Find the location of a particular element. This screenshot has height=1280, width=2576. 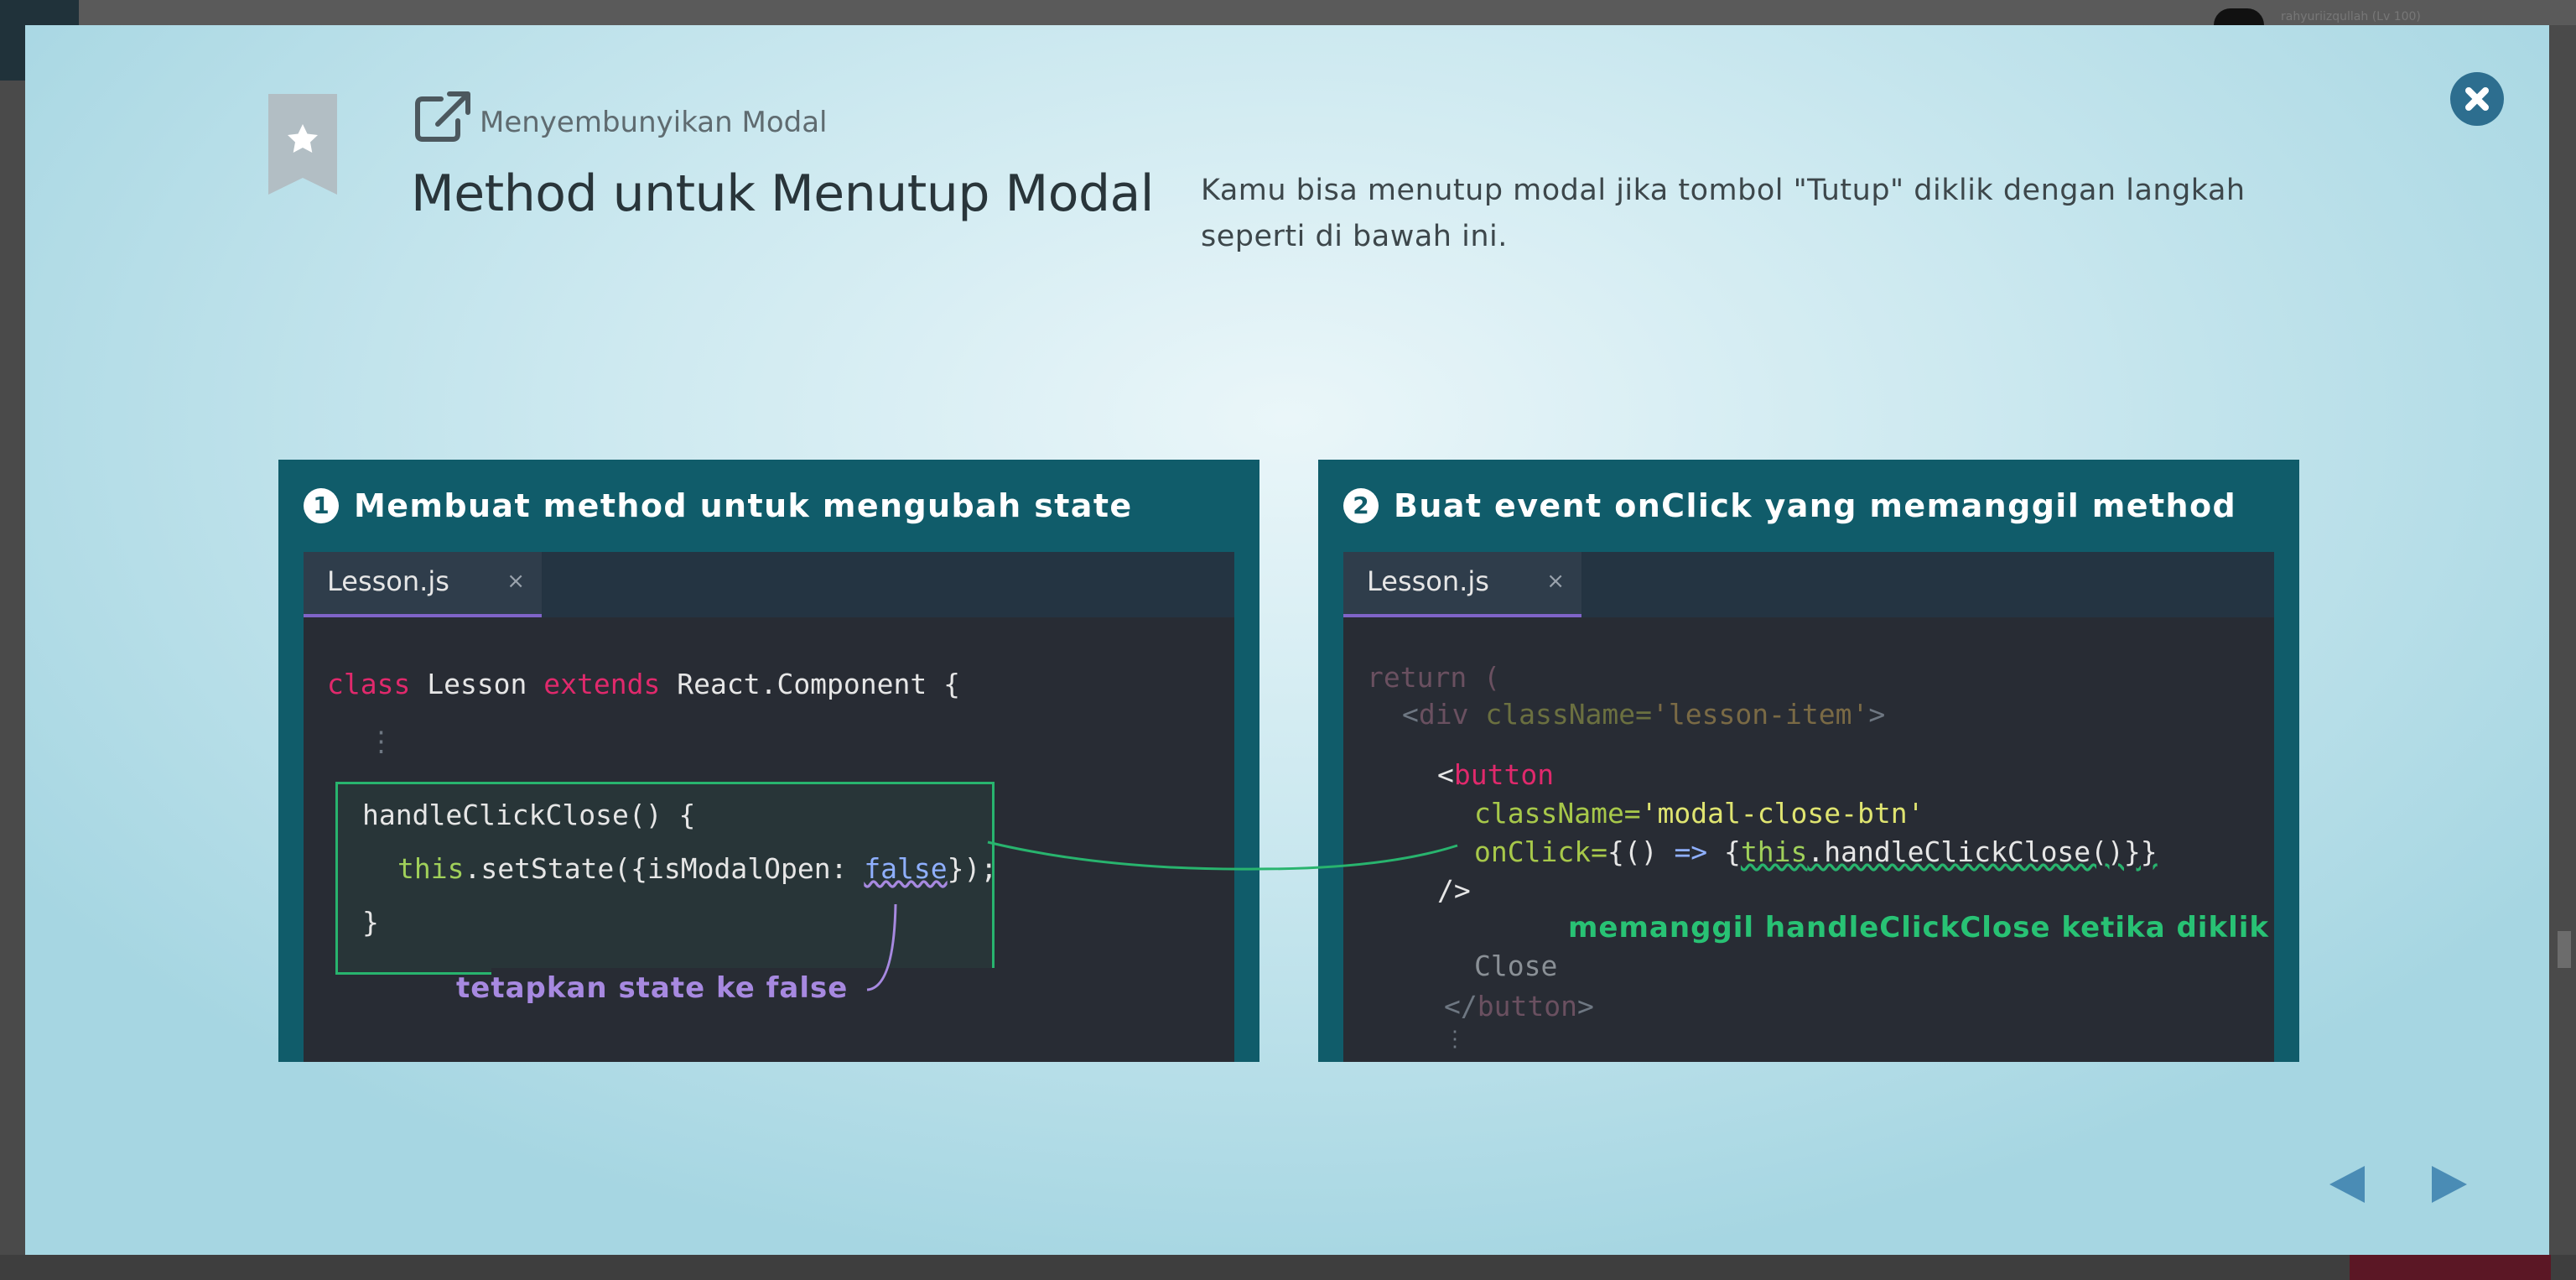

background-avatar is located at coordinates (2239, 16).